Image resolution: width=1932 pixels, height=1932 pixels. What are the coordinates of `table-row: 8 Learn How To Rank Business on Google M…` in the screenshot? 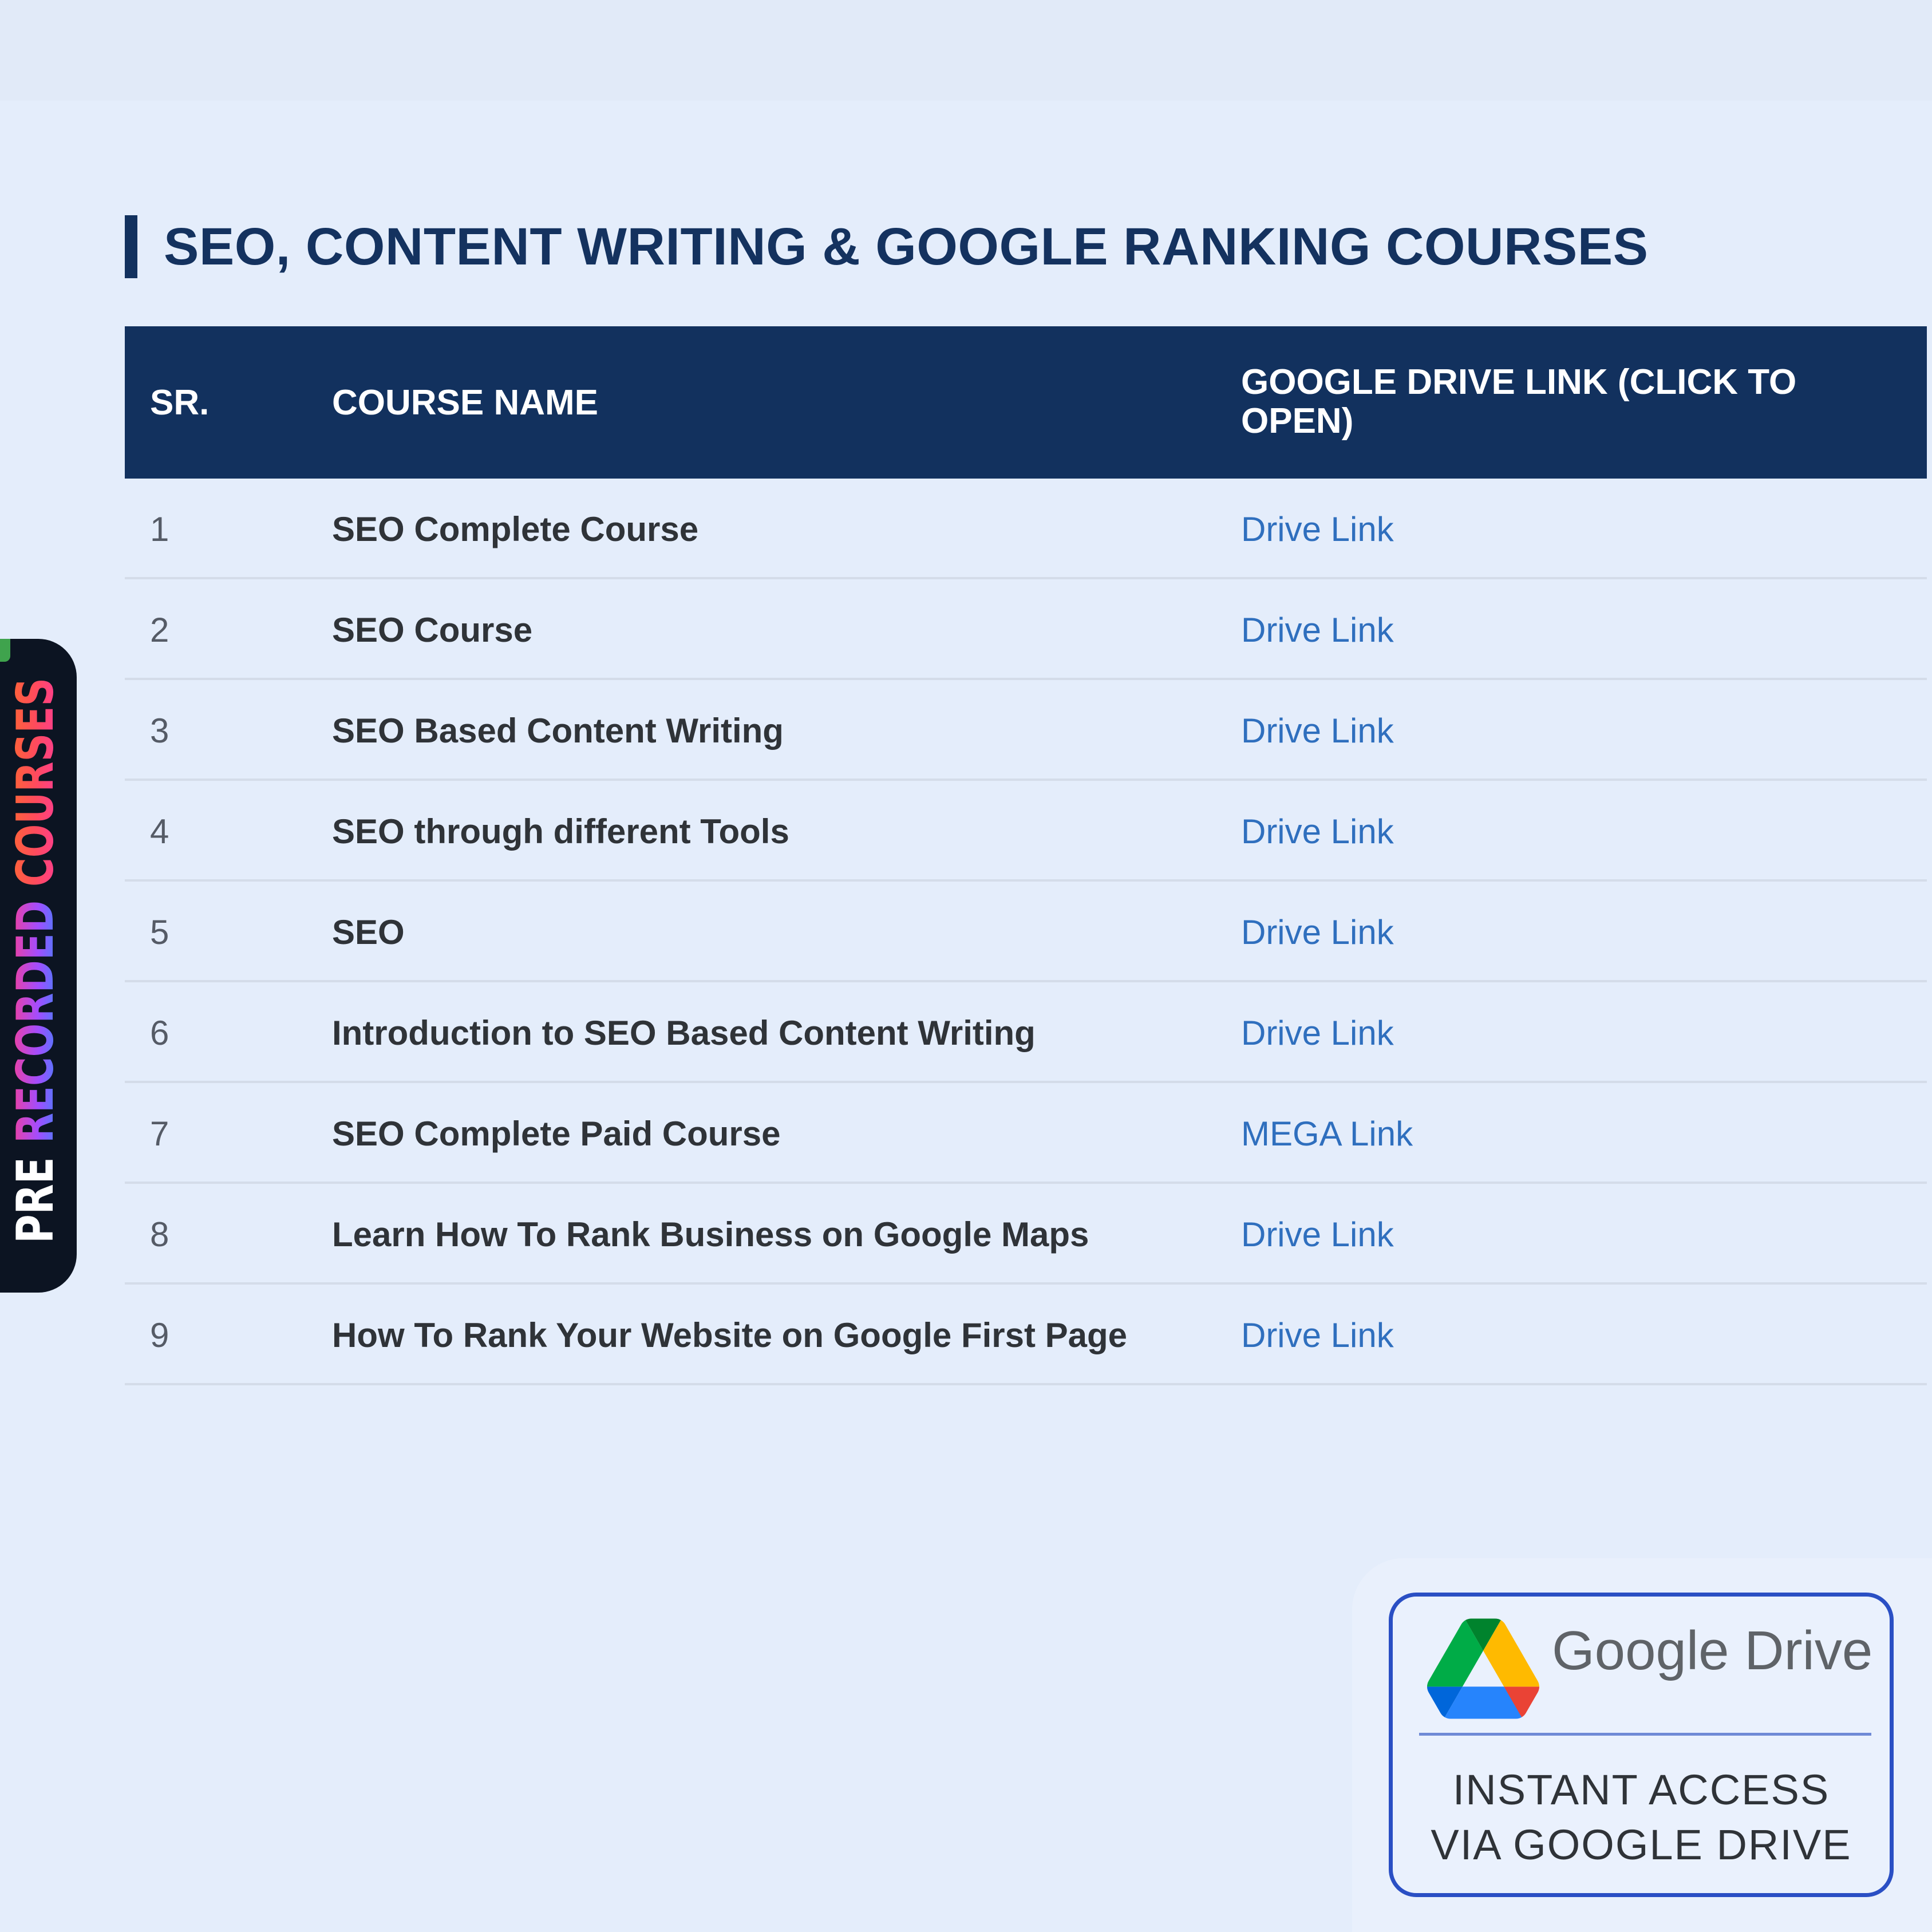 It's located at (1026, 1234).